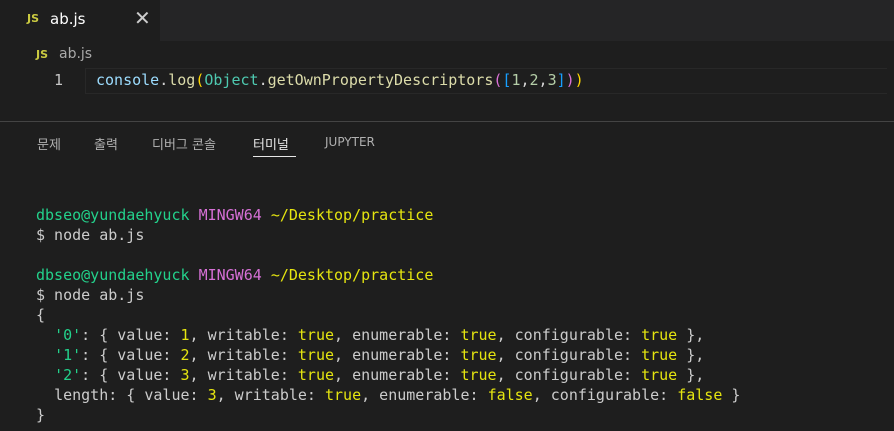  What do you see at coordinates (274, 156) in the screenshot?
I see `active-tab-indicator` at bounding box center [274, 156].